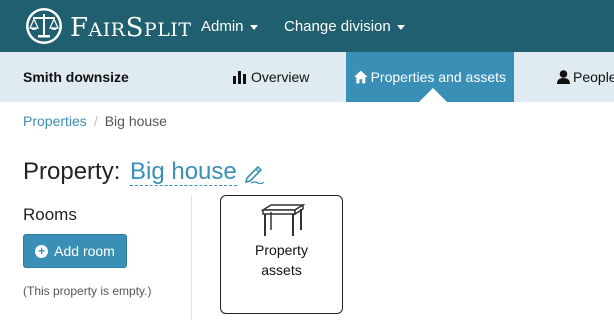  What do you see at coordinates (593, 77) in the screenshot?
I see `tab-people-label: People` at bounding box center [593, 77].